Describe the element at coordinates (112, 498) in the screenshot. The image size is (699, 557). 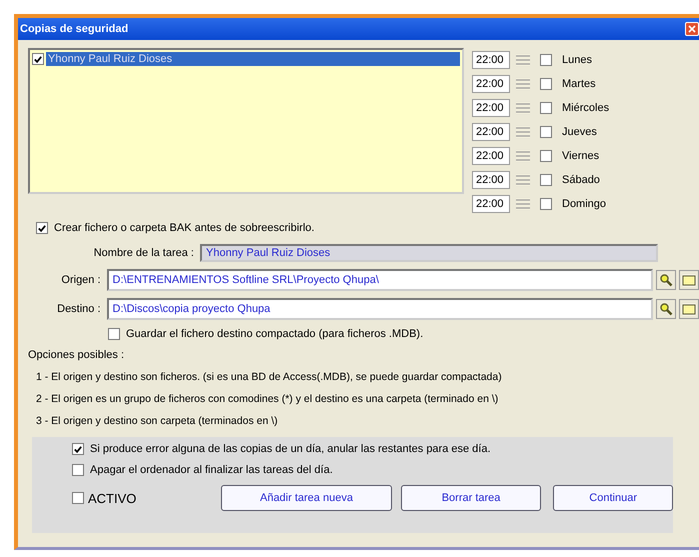
I see `active-label: ACTIVO` at that location.